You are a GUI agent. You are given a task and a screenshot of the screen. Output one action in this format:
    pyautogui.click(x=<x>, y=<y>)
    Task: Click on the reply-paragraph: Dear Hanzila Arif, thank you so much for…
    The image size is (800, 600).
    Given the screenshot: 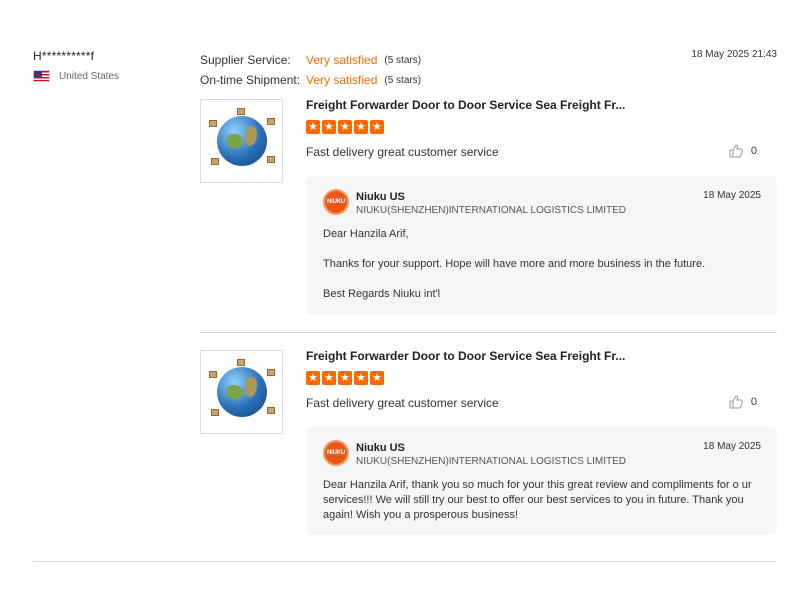 What is the action you would take?
    pyautogui.click(x=537, y=500)
    